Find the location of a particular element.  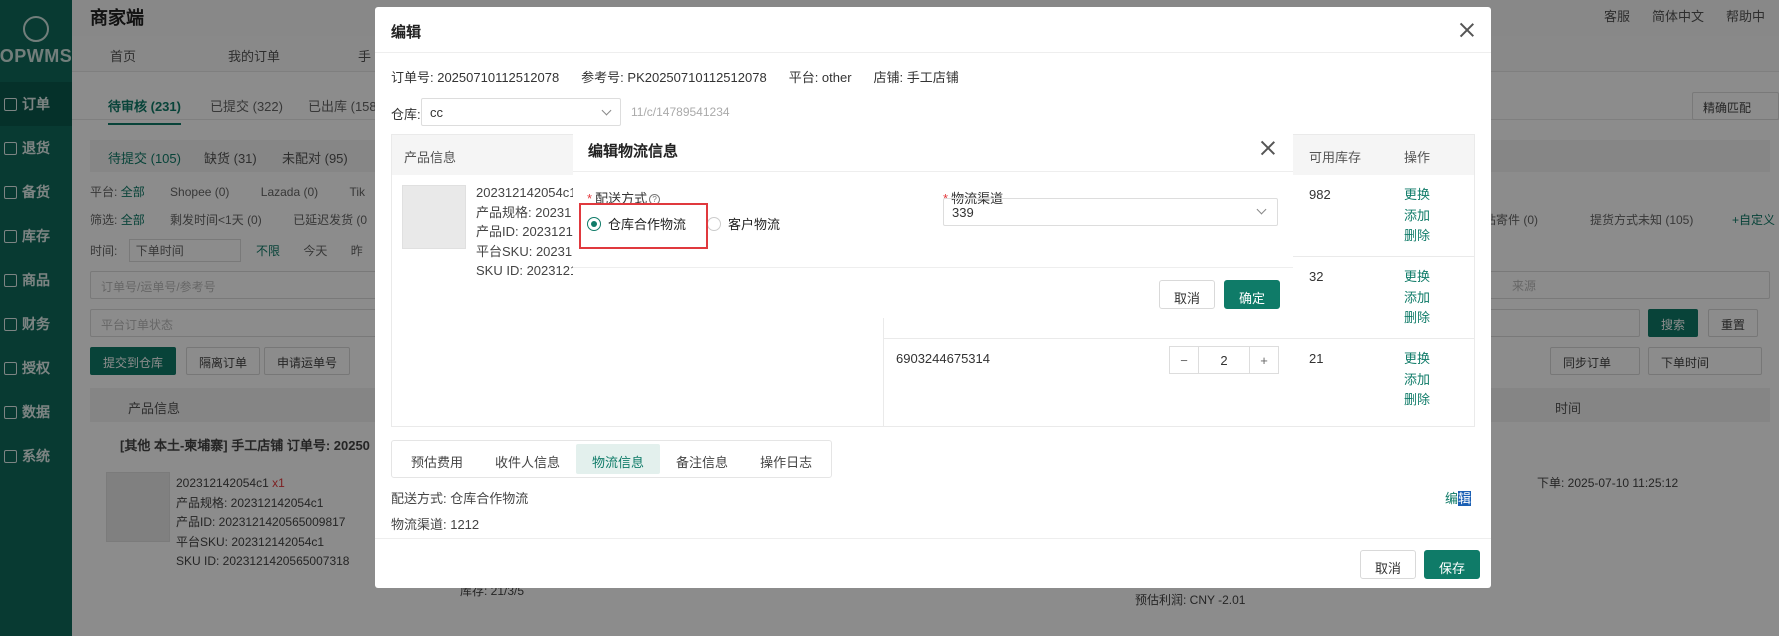

tab-operation-log: 操作日志 is located at coordinates (786, 459).